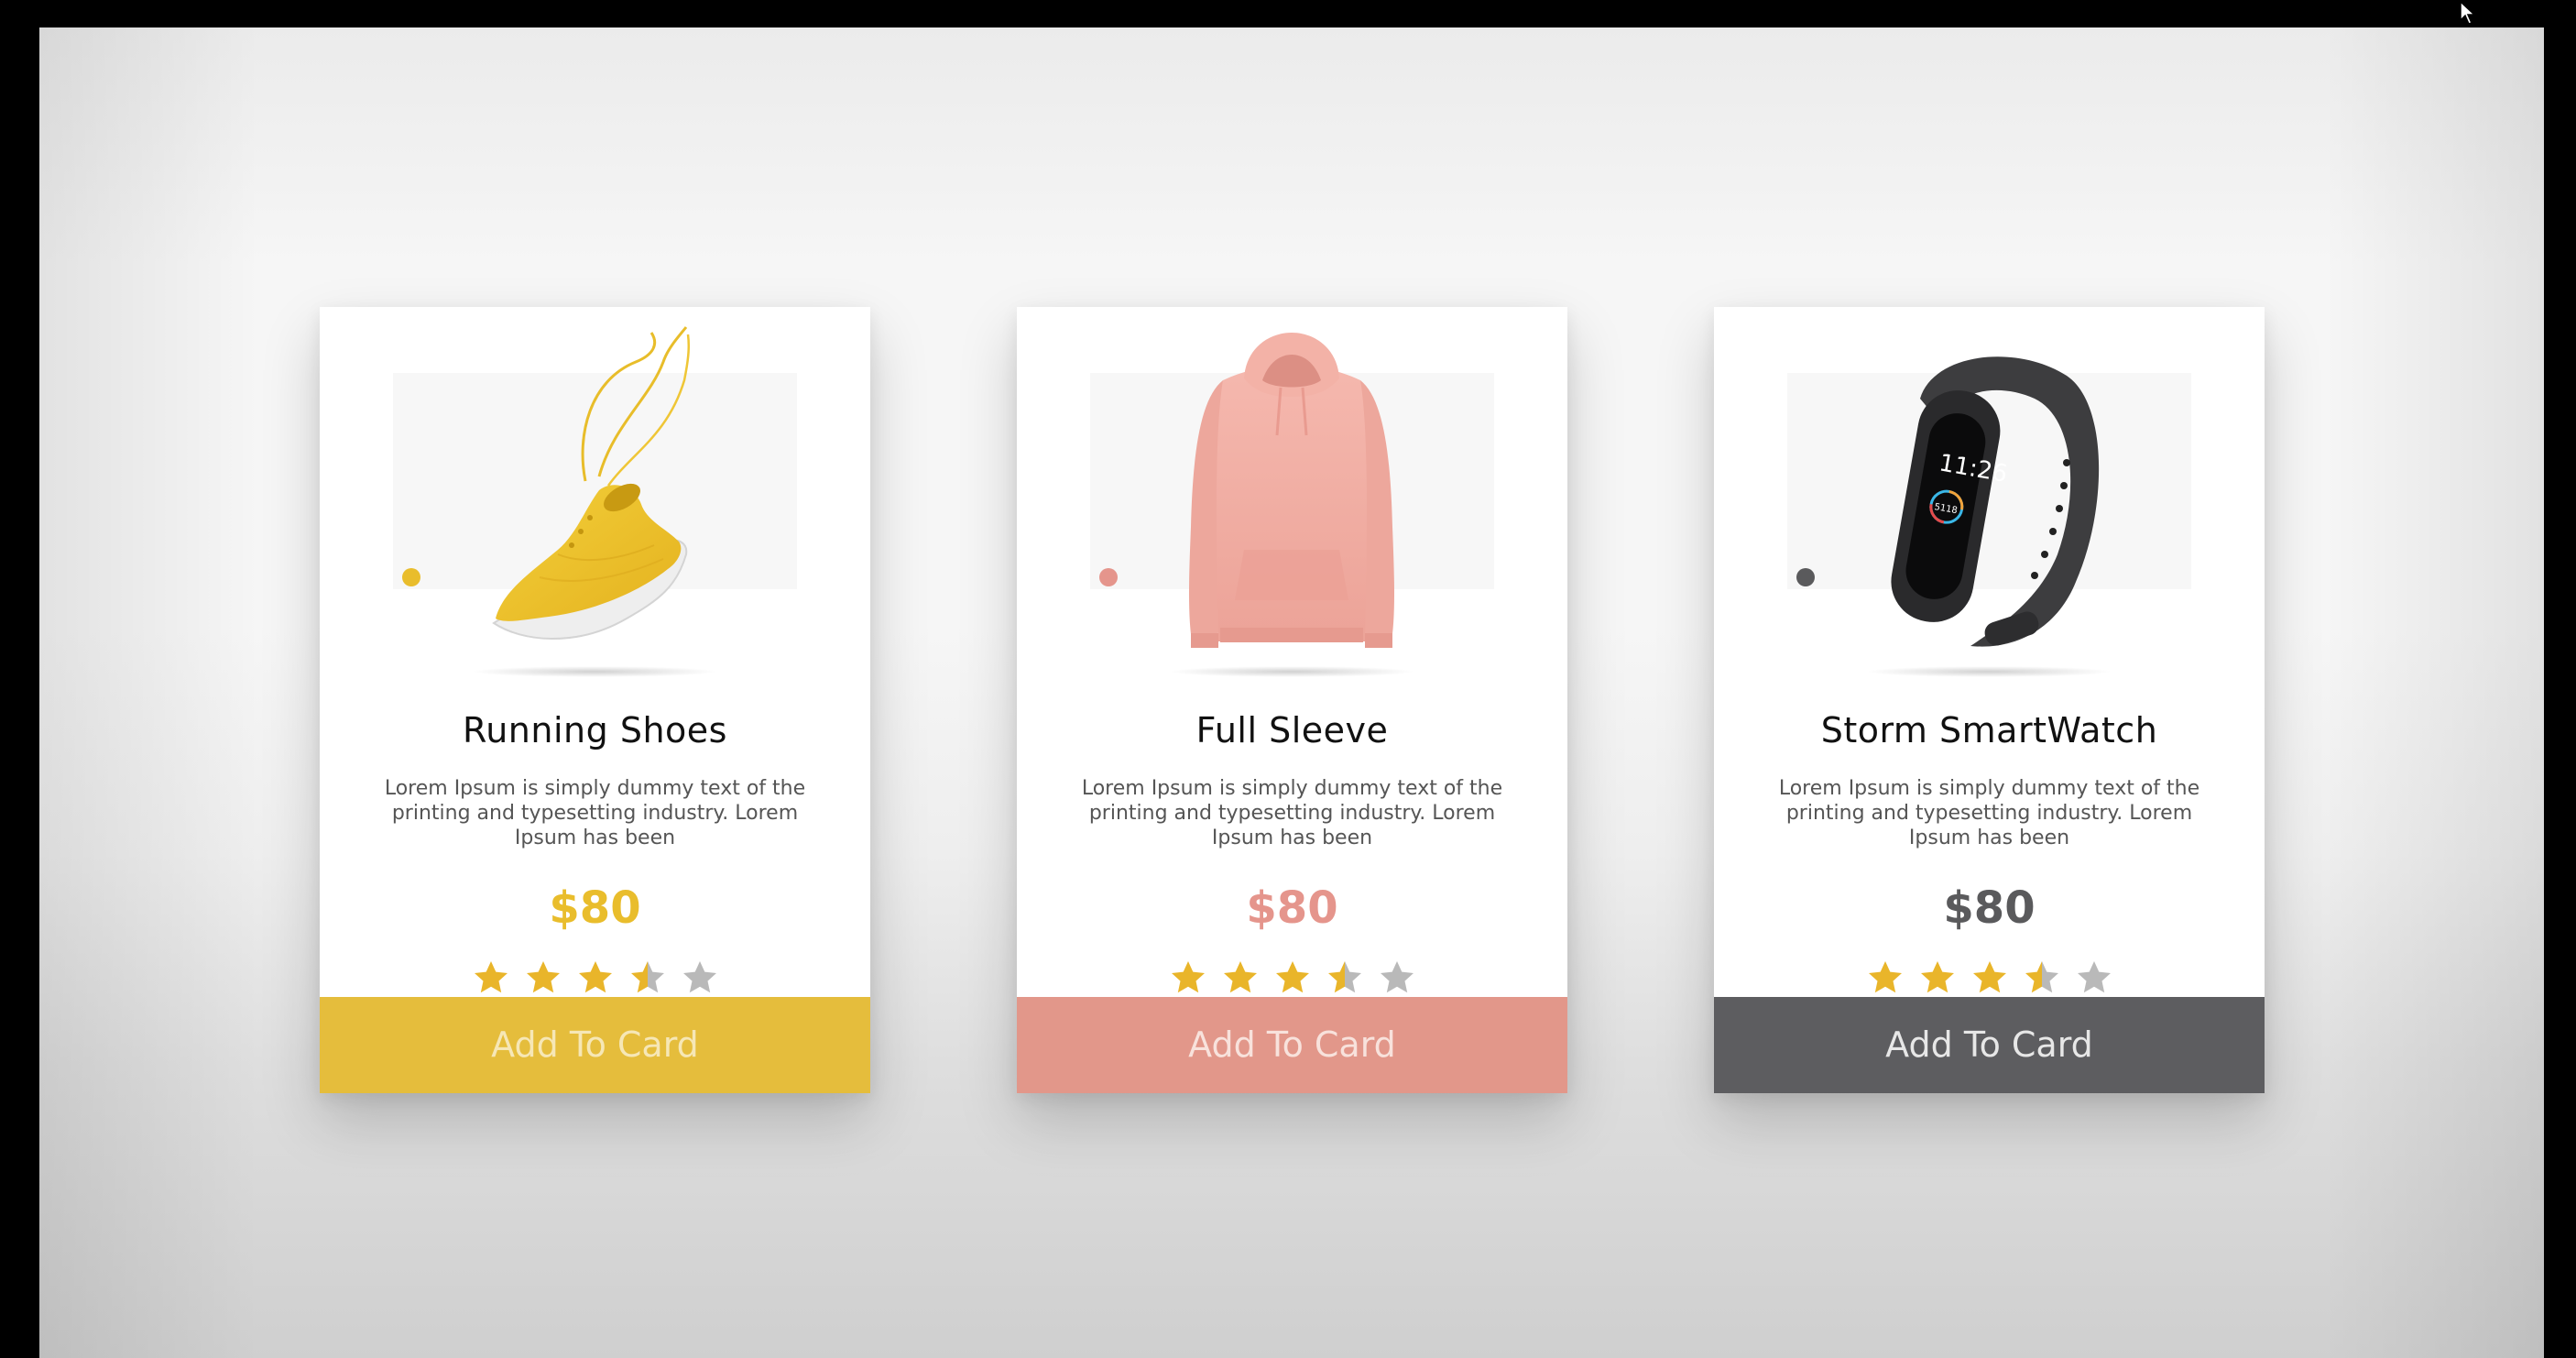  I want to click on product-title: Full Sleeve, so click(1292, 730).